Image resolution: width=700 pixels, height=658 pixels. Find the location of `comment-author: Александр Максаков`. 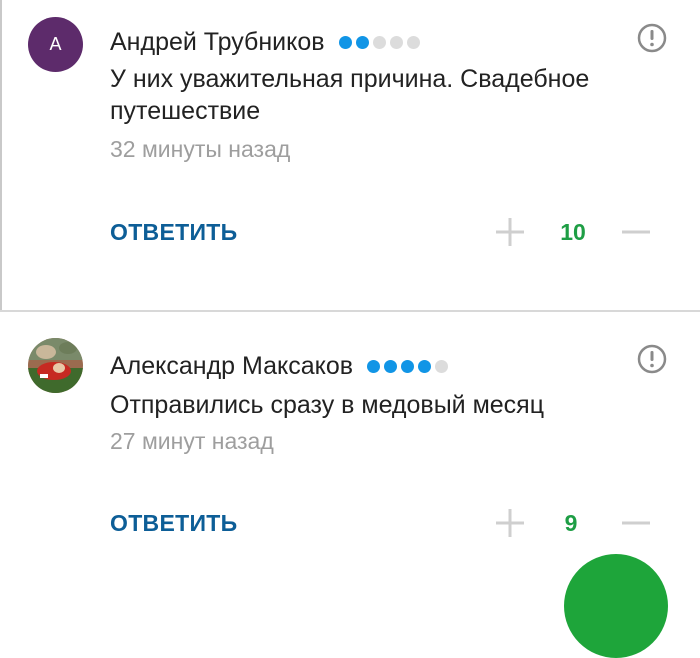

comment-author: Александр Максаков is located at coordinates (279, 366).